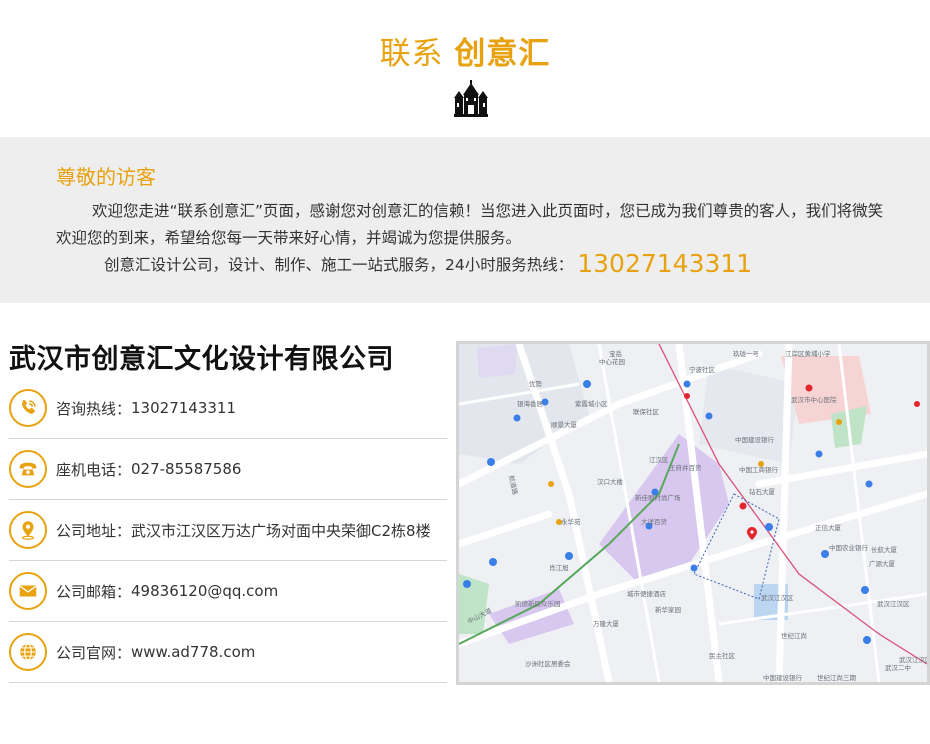 Image resolution: width=930 pixels, height=744 pixels. Describe the element at coordinates (591, 403) in the screenshot. I see `svg-text: 紫霞城小区` at that location.